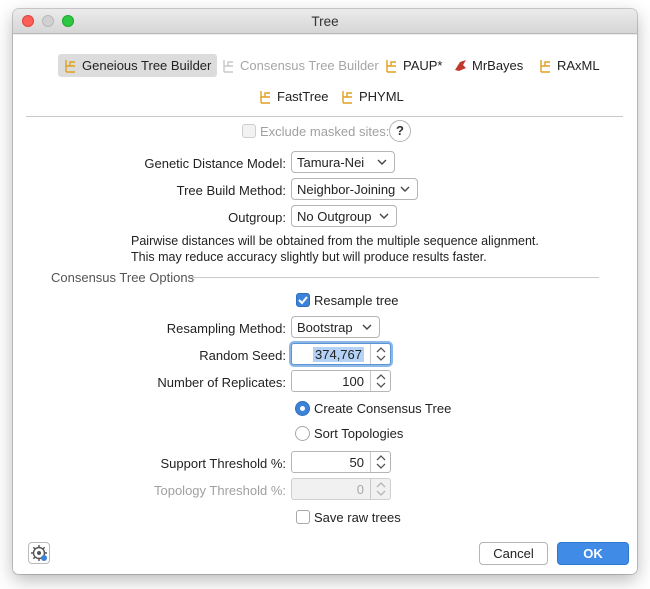 This screenshot has height=589, width=650. Describe the element at coordinates (359, 433) in the screenshot. I see `sort-topologies-label: Sort Topologies` at that location.